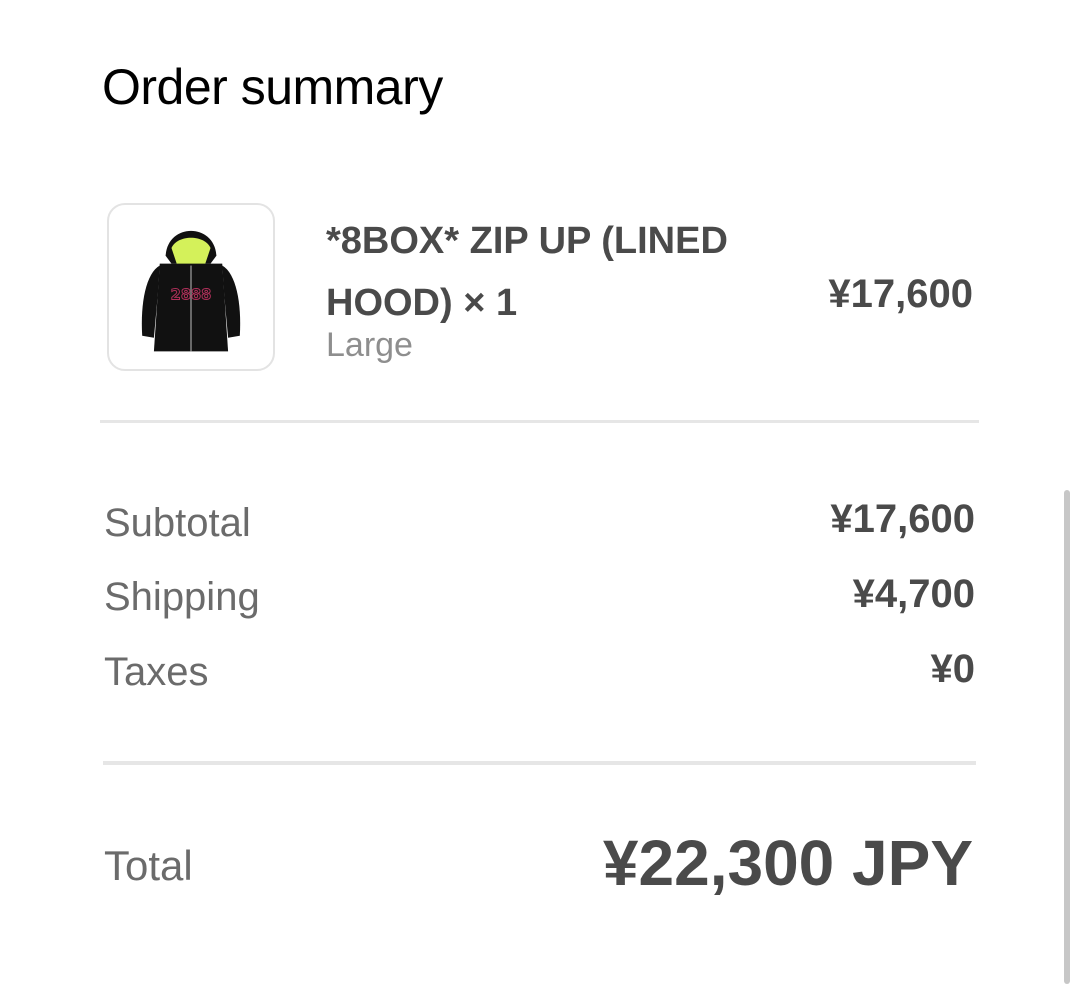  What do you see at coordinates (527, 272) in the screenshot?
I see `item-title: *8BOX* ZIP UP (LINED HOOD)` at bounding box center [527, 272].